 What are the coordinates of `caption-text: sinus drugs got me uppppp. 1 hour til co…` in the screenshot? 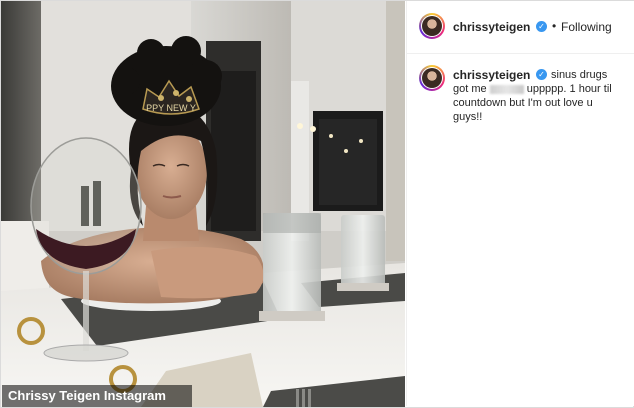 It's located at (535, 96).